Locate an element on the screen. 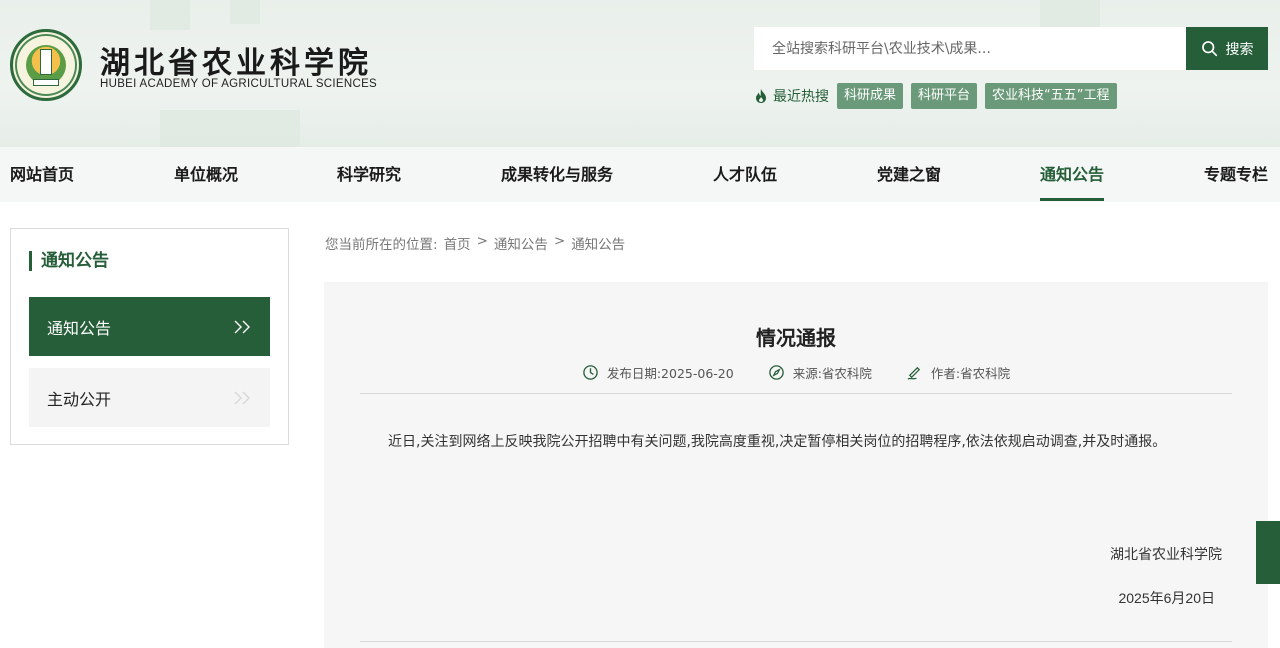 This screenshot has width=1280, height=648. breadcrumb-prefix: 您当前所在的位置: is located at coordinates (381, 245).